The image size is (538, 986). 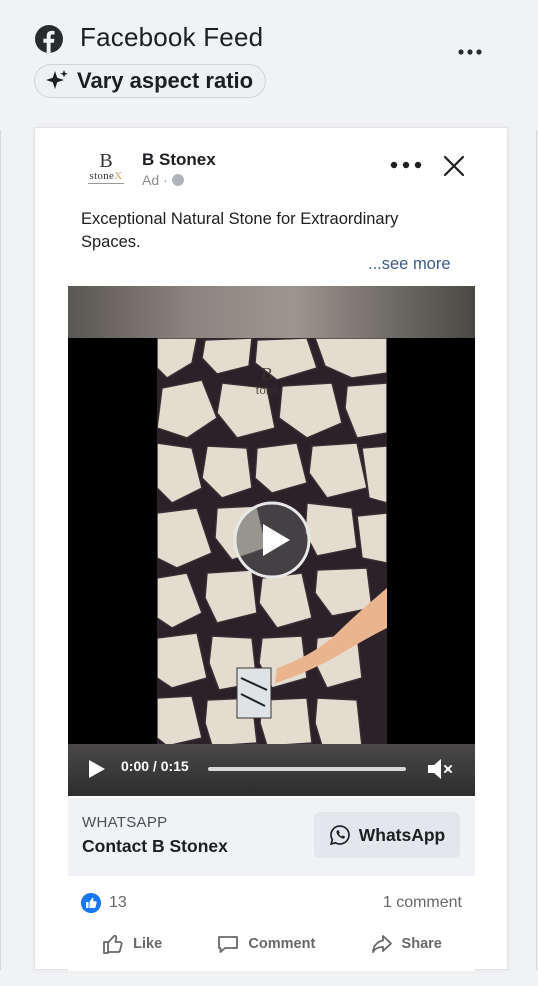 What do you see at coordinates (113, 944) in the screenshot?
I see `thumbs-up-icon` at bounding box center [113, 944].